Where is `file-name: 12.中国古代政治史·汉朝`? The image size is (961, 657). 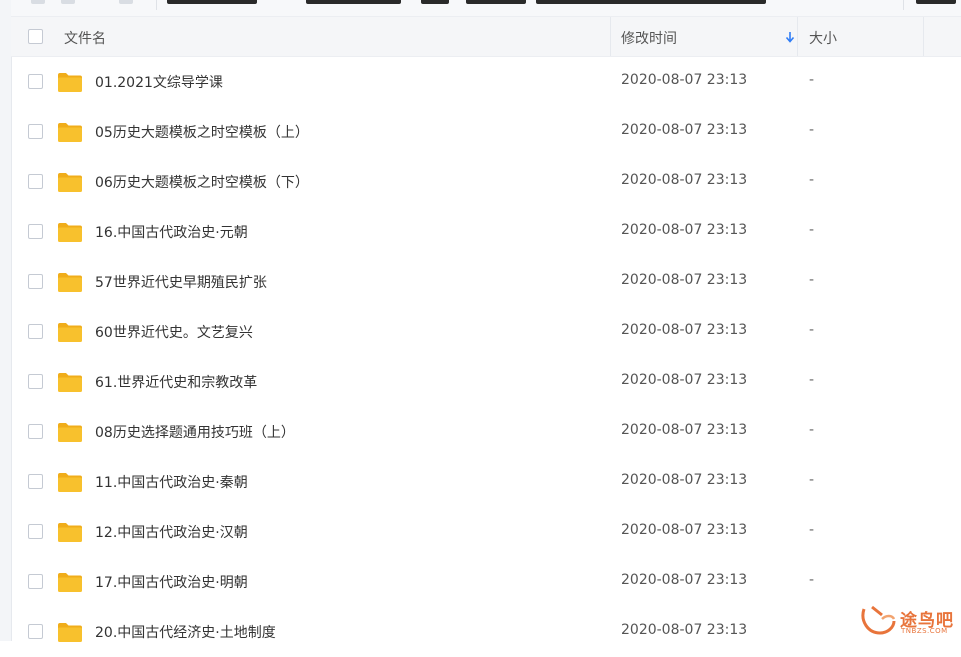
file-name: 12.中国古代政治史·汉朝 is located at coordinates (171, 532).